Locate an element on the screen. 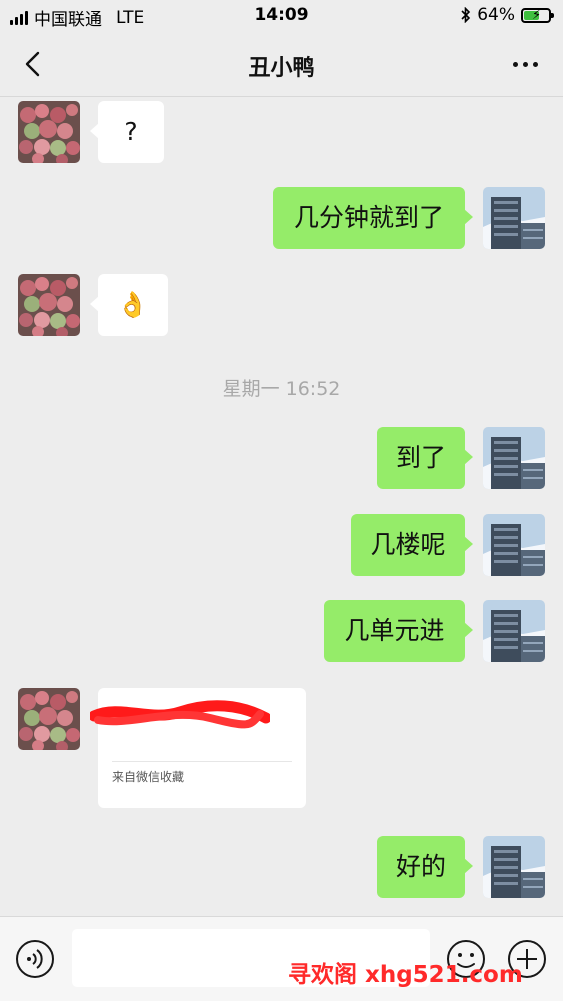 The height and width of the screenshot is (1001, 563). battery-percent: 64% is located at coordinates (496, 15).